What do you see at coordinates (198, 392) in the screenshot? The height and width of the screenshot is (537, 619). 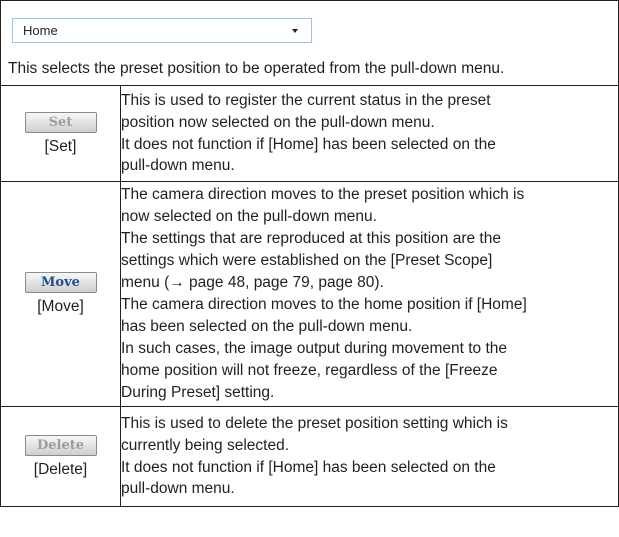 I see `description-line: During Preset] setting.` at bounding box center [198, 392].